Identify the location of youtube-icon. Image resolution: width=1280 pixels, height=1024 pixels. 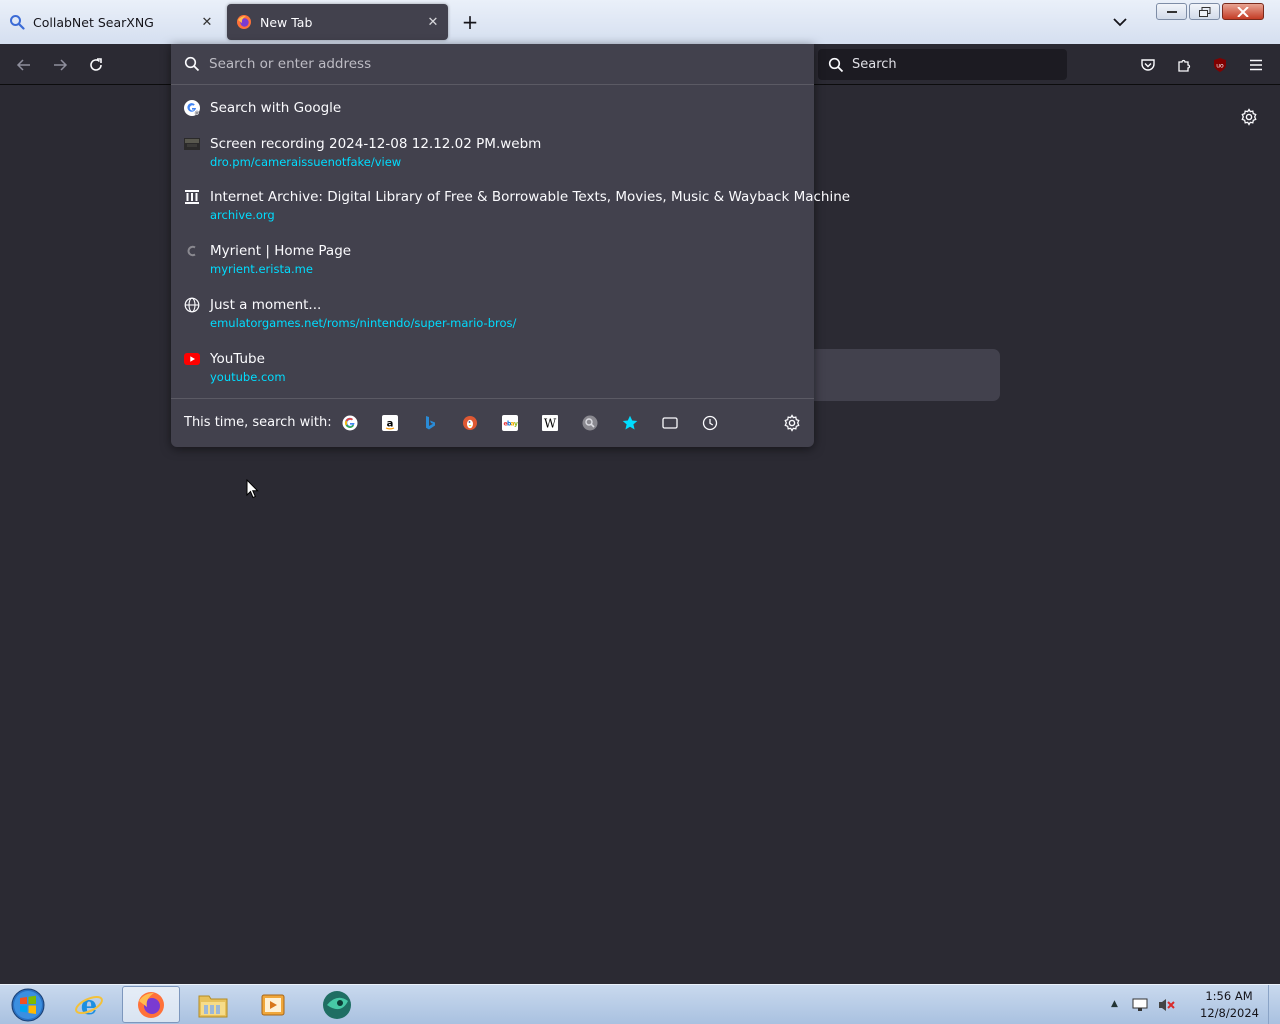
(192, 359).